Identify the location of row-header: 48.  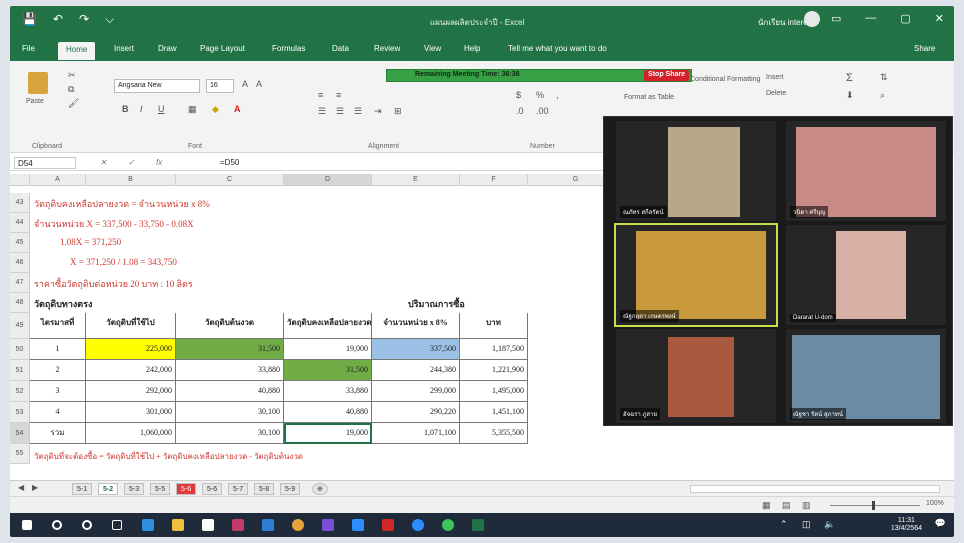
(20, 303).